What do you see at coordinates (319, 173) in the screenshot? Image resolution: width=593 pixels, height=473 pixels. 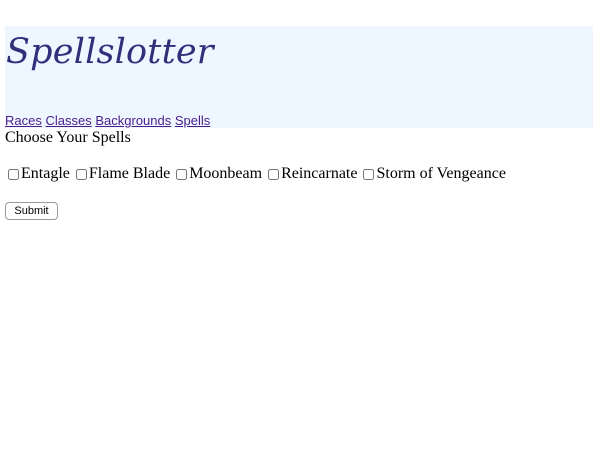 I see `spell-label: Reincarnate` at bounding box center [319, 173].